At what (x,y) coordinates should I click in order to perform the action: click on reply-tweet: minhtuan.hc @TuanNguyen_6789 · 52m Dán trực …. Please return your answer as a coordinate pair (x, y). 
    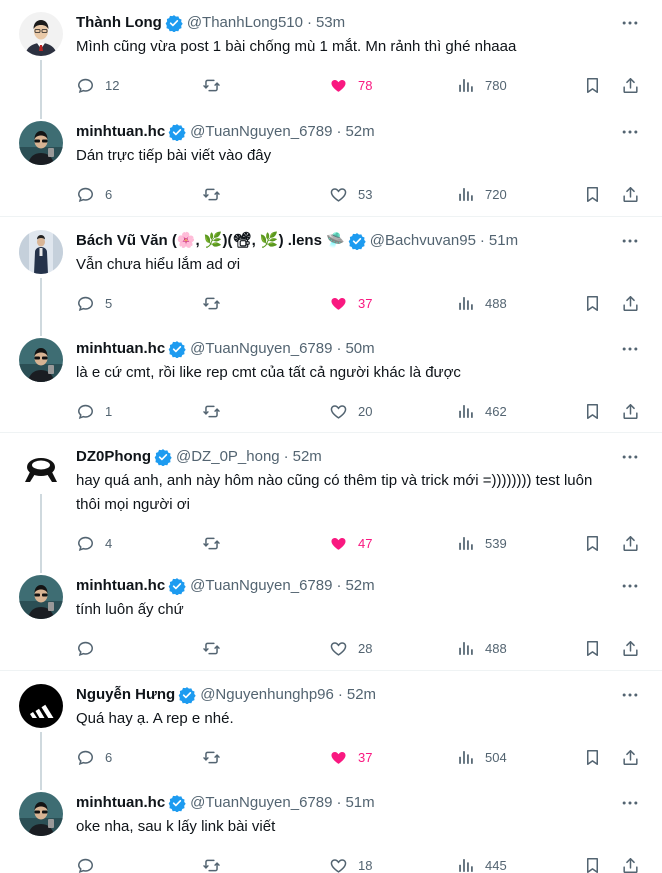
    Looking at the image, I should click on (331, 155).